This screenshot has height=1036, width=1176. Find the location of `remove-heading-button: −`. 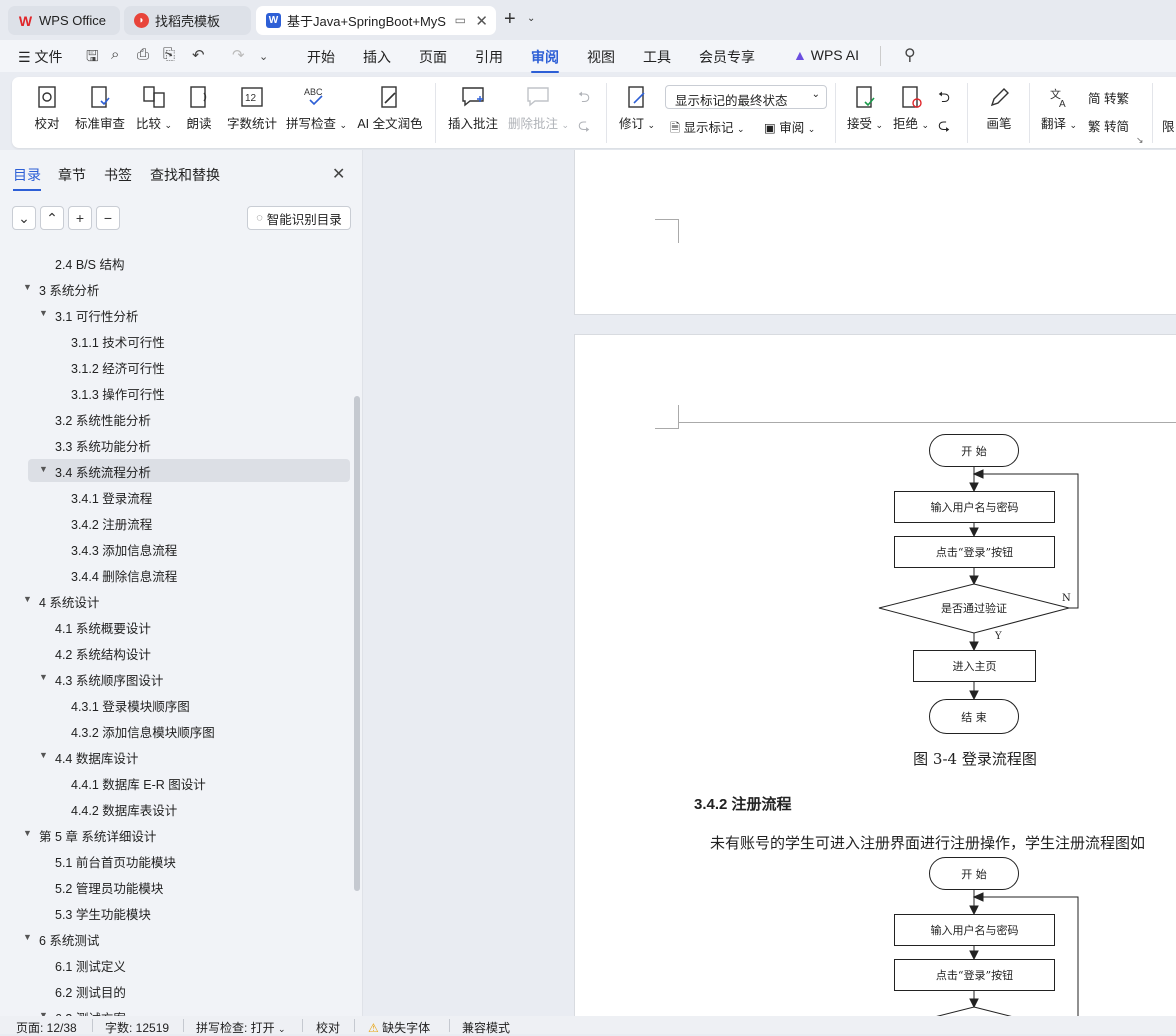

remove-heading-button: − is located at coordinates (108, 218).